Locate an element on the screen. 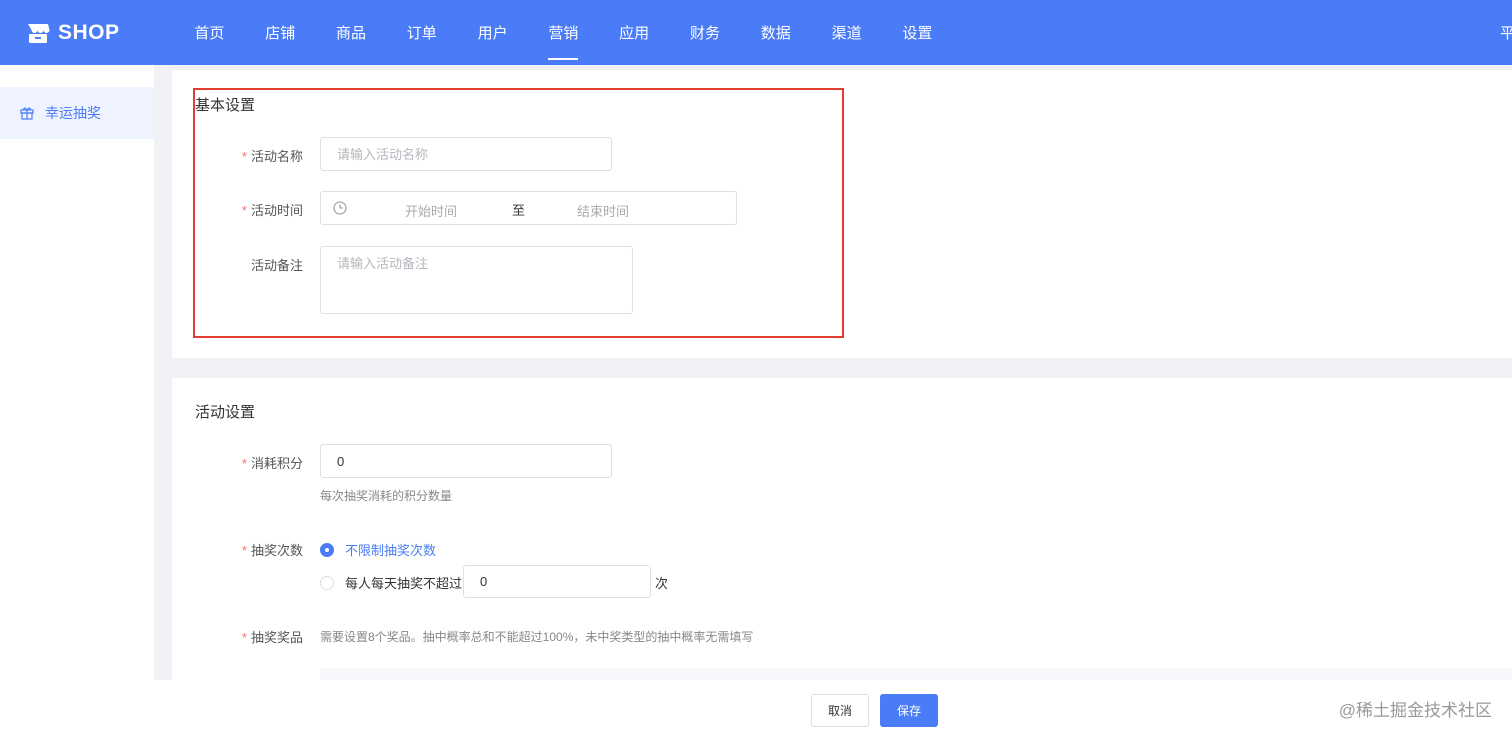 This screenshot has width=1512, height=738. nav-item-orders: 订单 is located at coordinates (421, 32).